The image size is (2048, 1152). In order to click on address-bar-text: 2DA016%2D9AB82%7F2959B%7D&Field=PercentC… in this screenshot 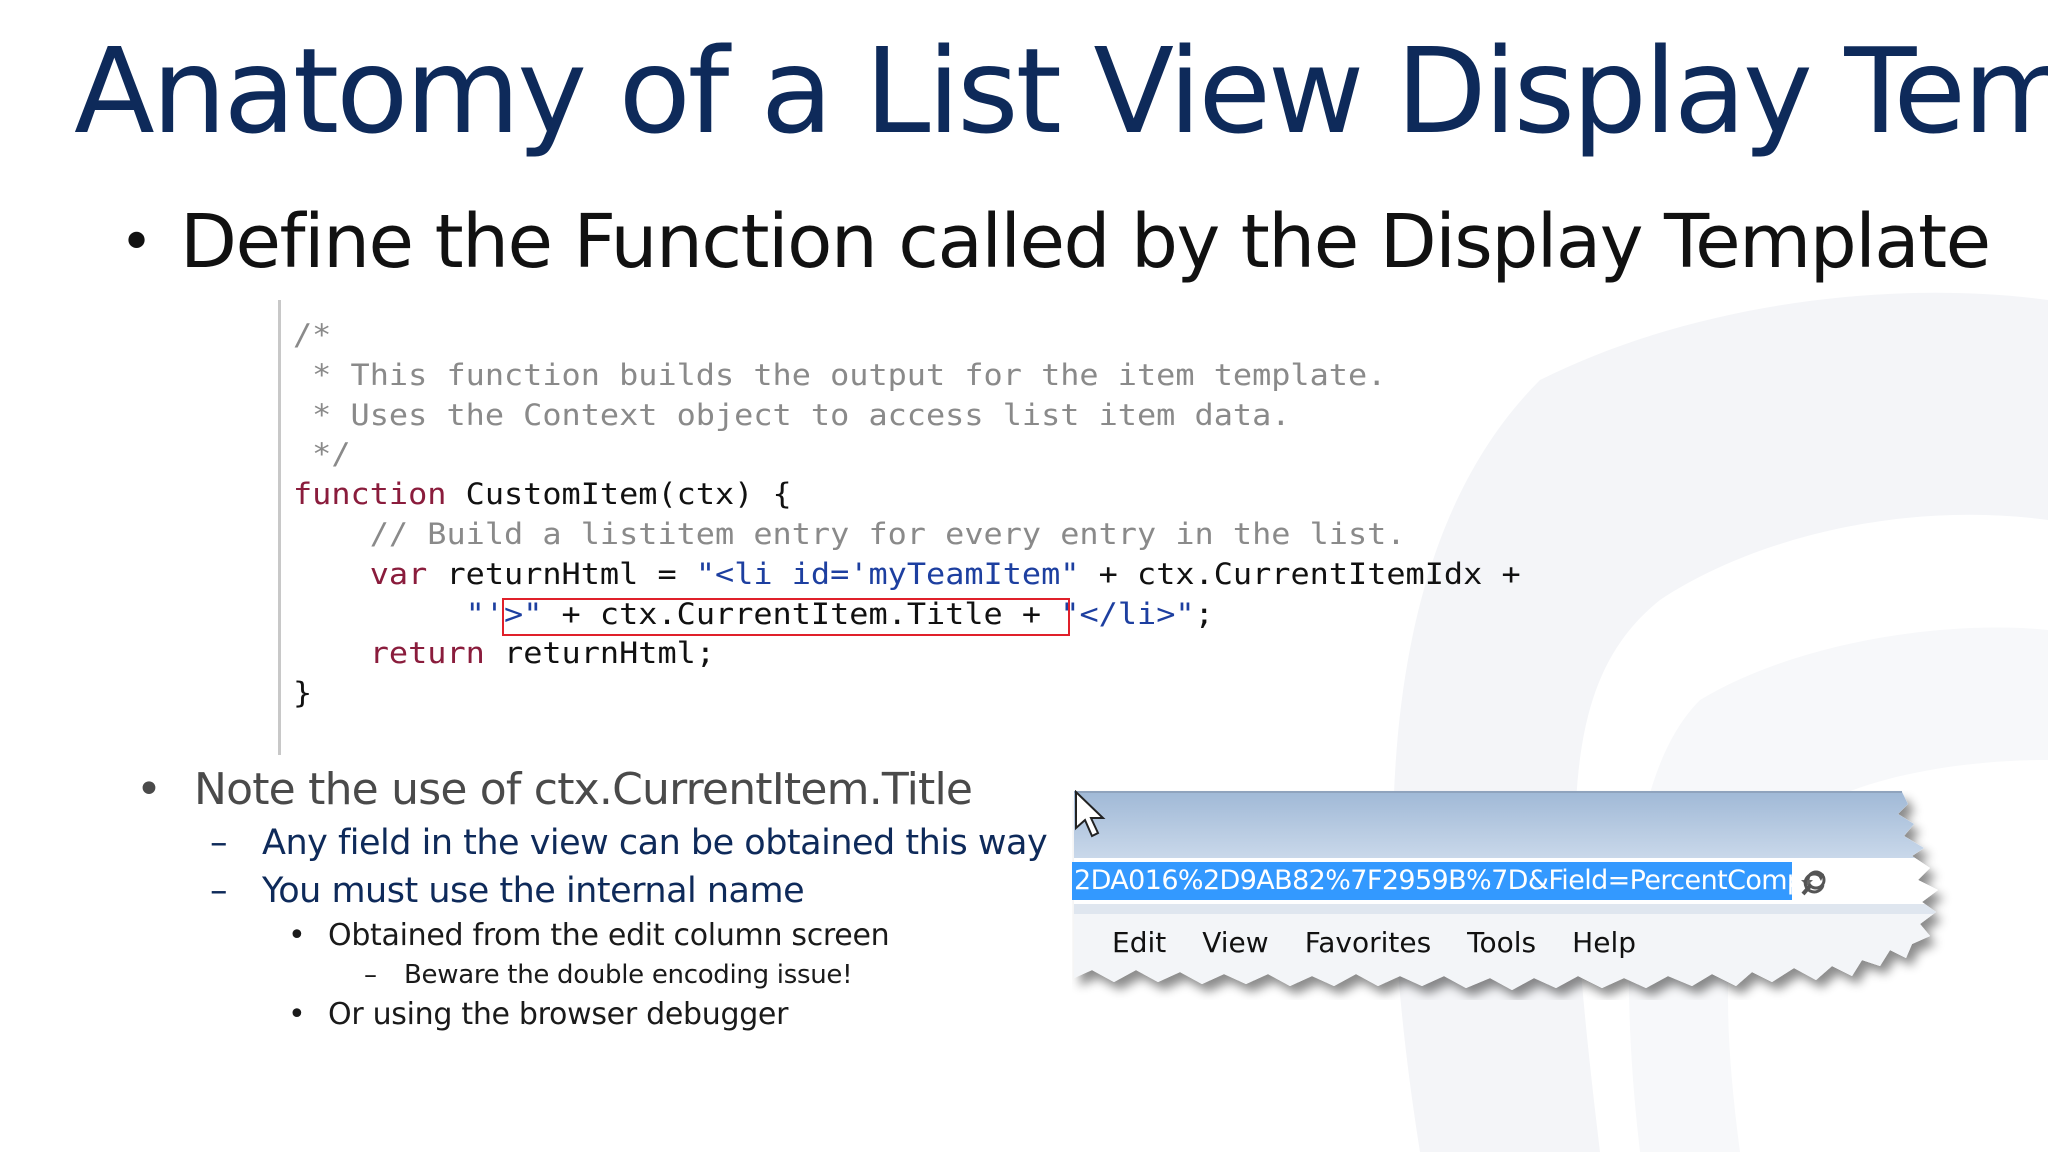, I will do `click(1432, 881)`.